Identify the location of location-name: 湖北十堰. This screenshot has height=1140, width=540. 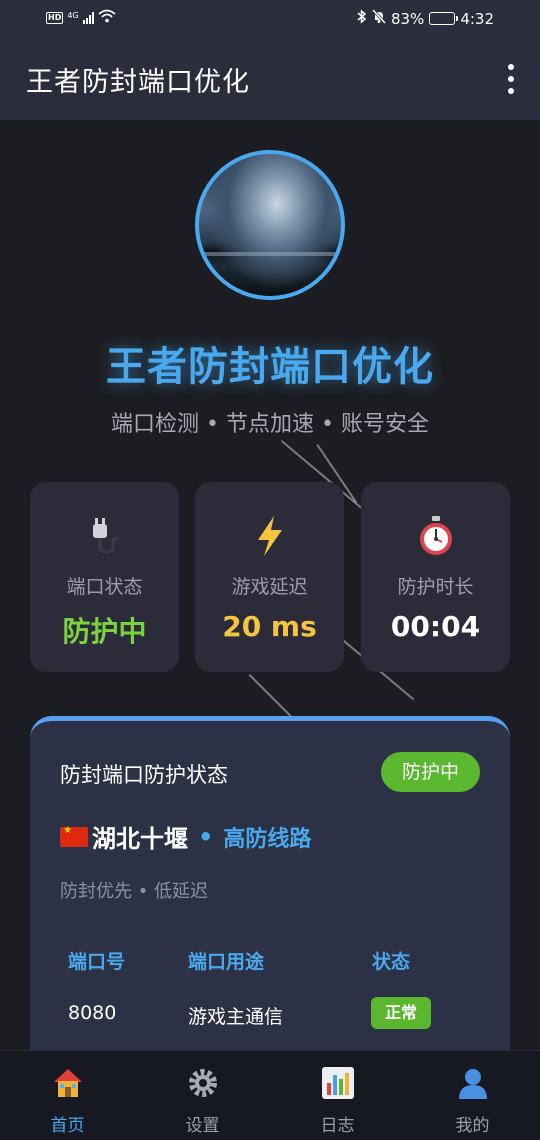
(140, 839).